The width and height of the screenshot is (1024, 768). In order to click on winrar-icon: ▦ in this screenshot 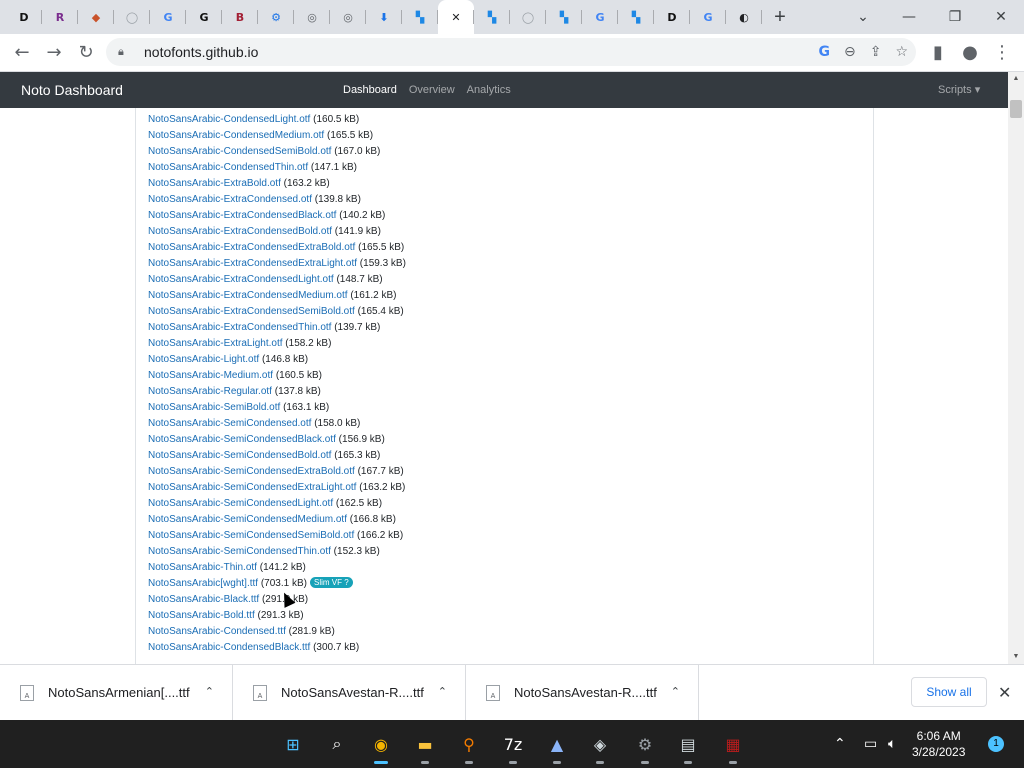, I will do `click(733, 747)`.